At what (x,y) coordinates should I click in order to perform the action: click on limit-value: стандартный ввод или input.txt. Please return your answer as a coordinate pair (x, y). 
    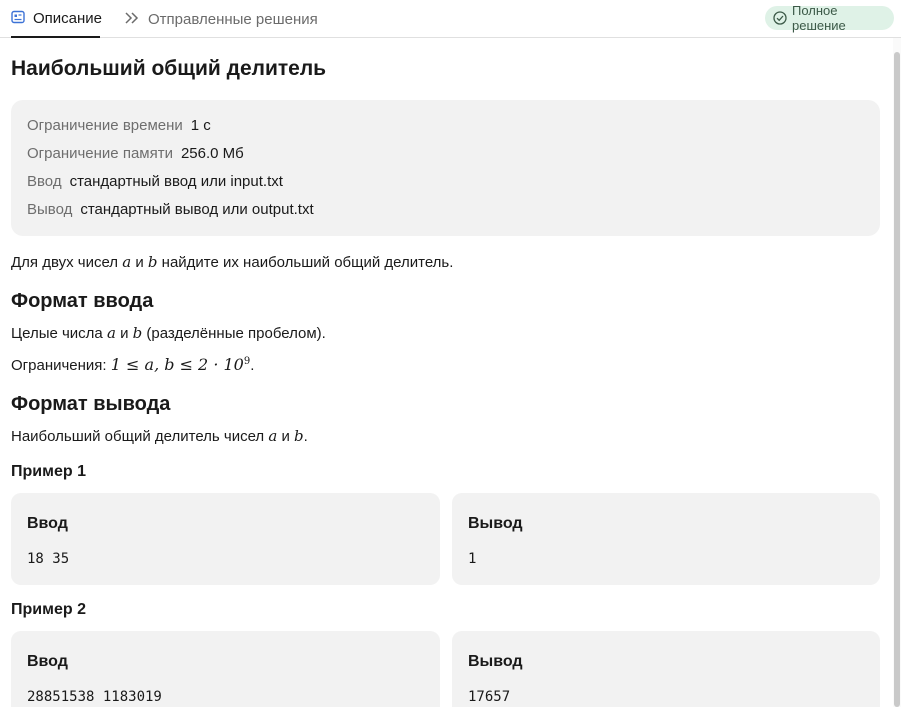
    Looking at the image, I should click on (176, 181).